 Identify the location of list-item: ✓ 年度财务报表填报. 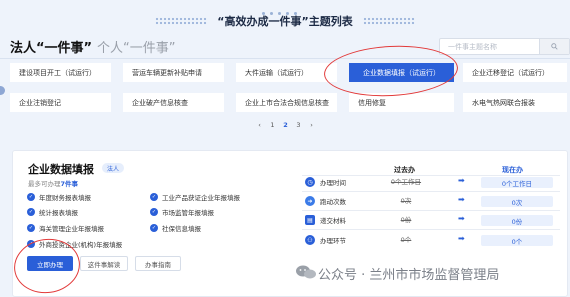
(59, 197).